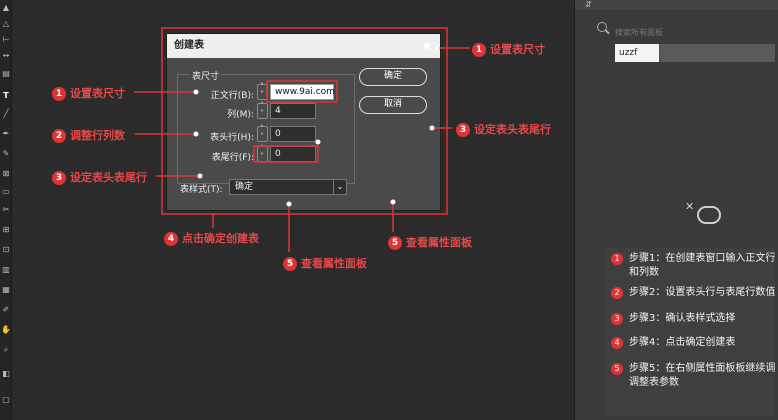 The width and height of the screenshot is (778, 420). Describe the element at coordinates (681, 28) in the screenshot. I see `panel-search: 搜索所有面板` at that location.